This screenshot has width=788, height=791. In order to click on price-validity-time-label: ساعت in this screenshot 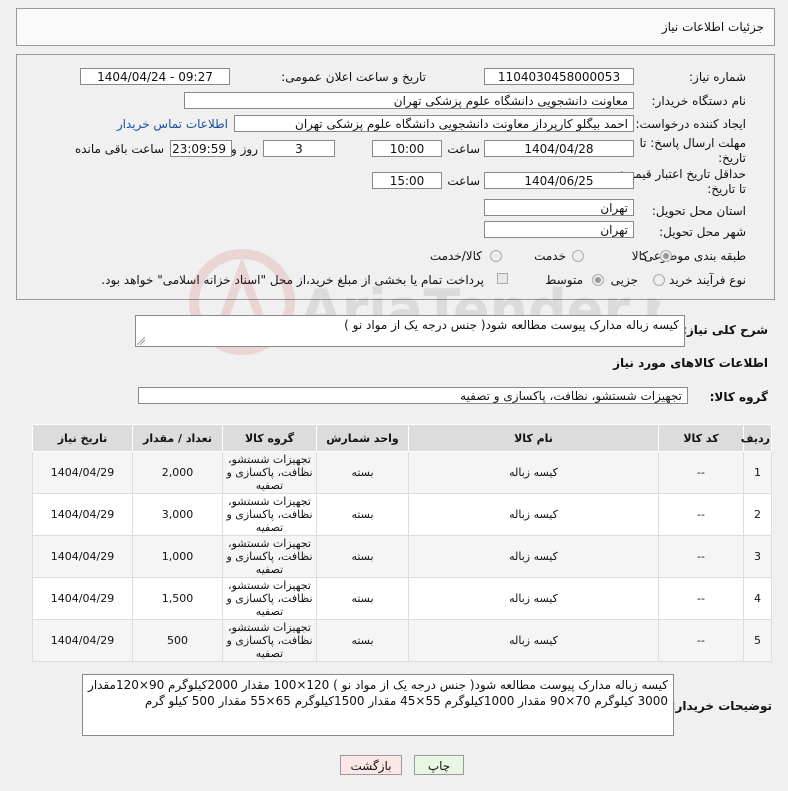, I will do `click(463, 181)`.